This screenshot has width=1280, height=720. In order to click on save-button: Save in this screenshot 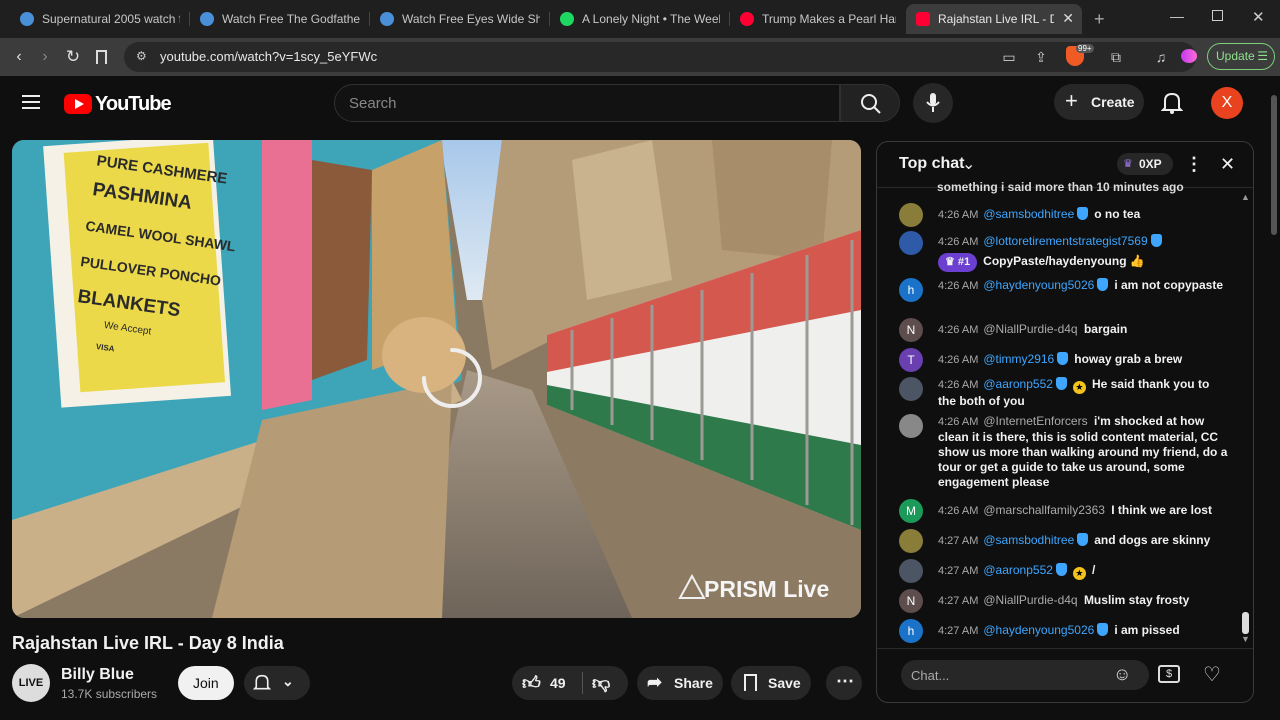, I will do `click(771, 683)`.